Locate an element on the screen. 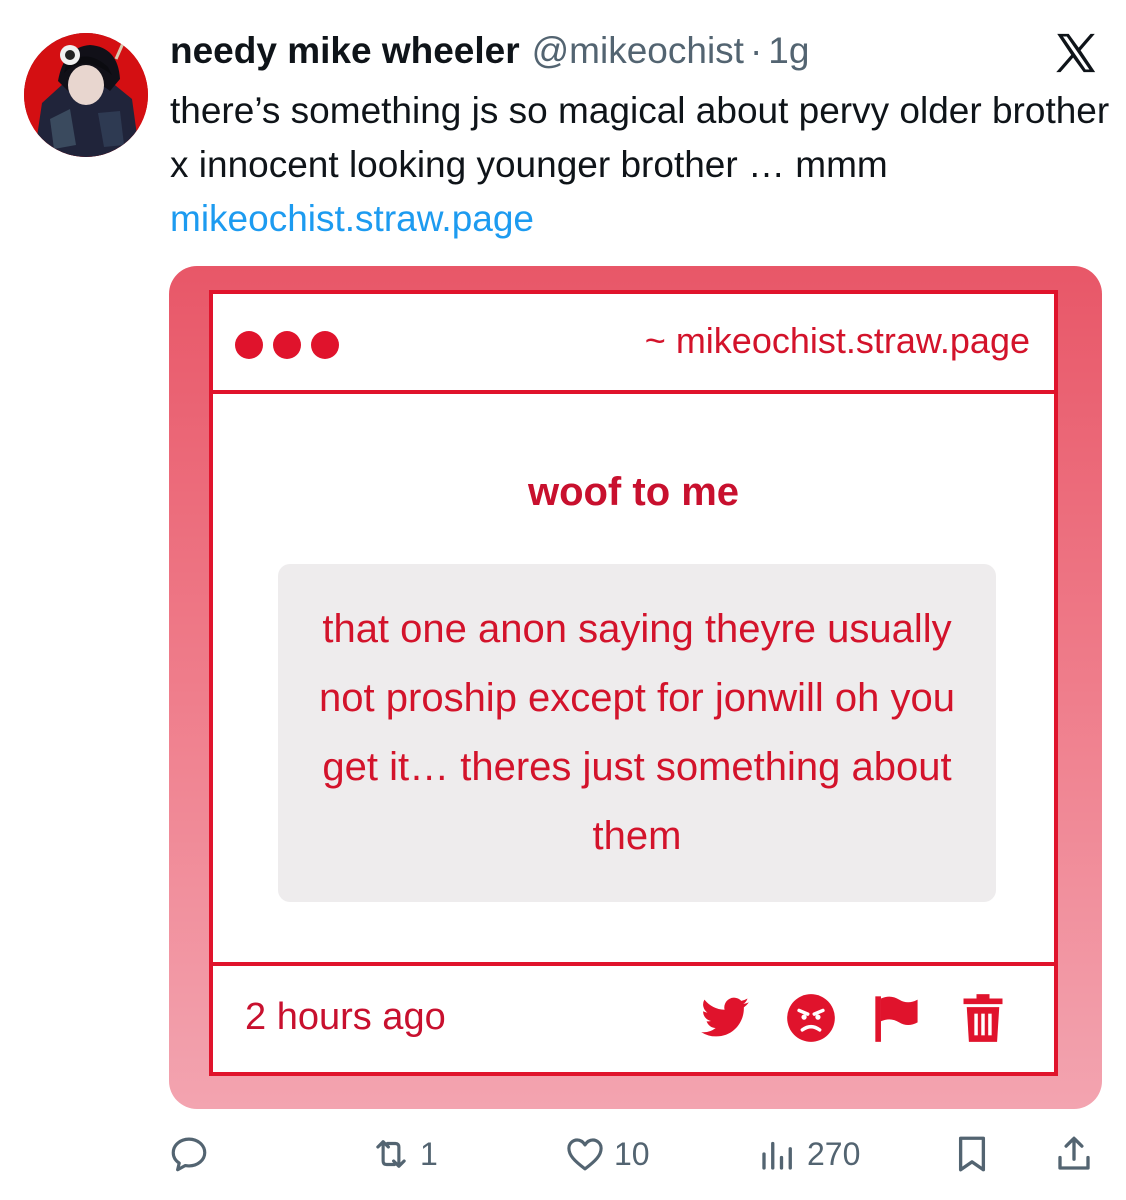  avatar-image is located at coordinates (86, 95).